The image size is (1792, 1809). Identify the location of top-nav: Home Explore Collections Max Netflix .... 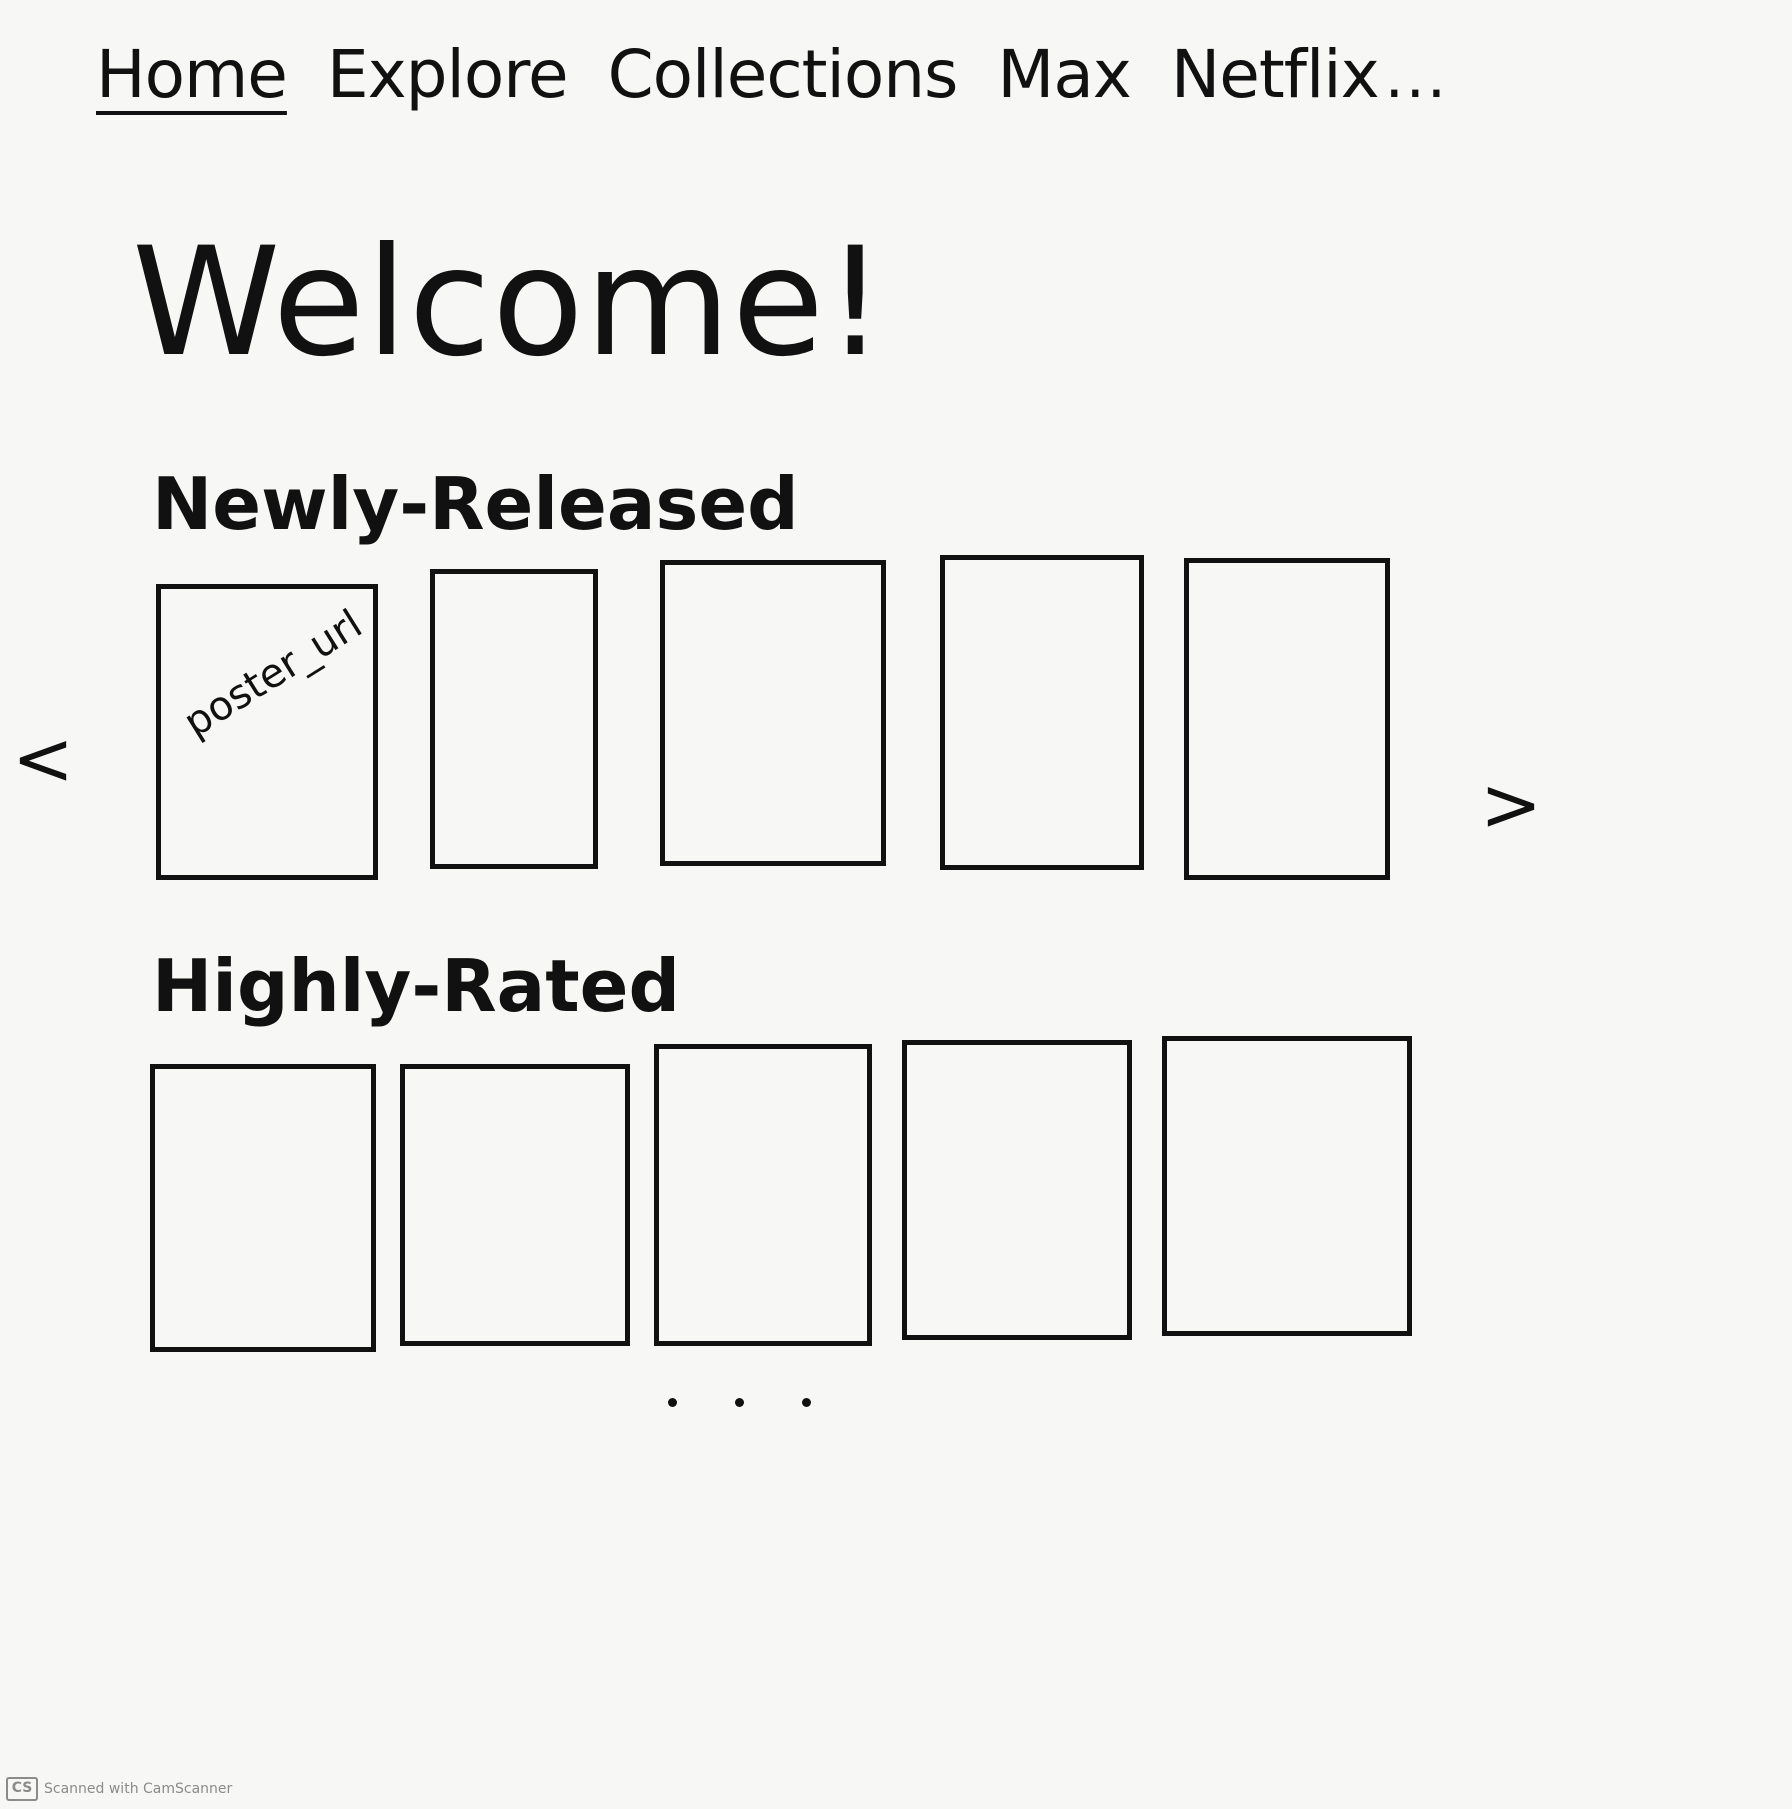
(772, 74).